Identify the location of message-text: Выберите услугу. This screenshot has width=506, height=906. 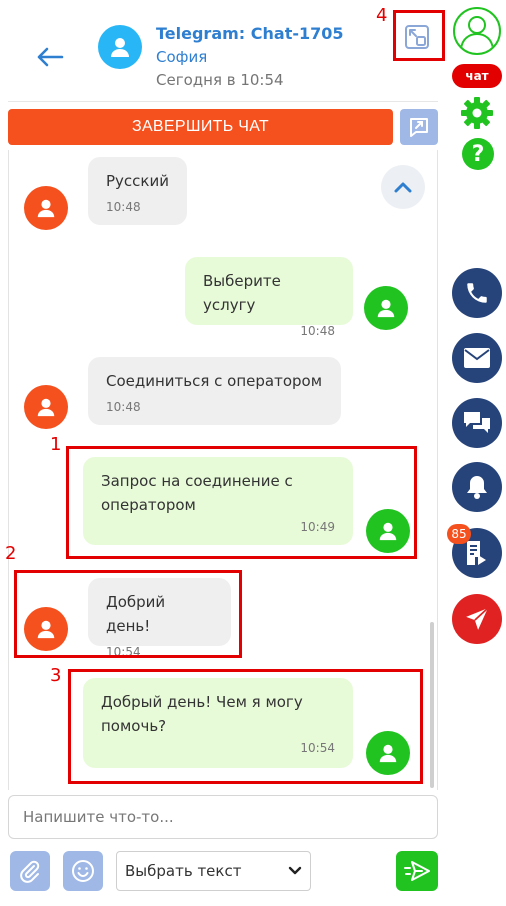
(242, 293).